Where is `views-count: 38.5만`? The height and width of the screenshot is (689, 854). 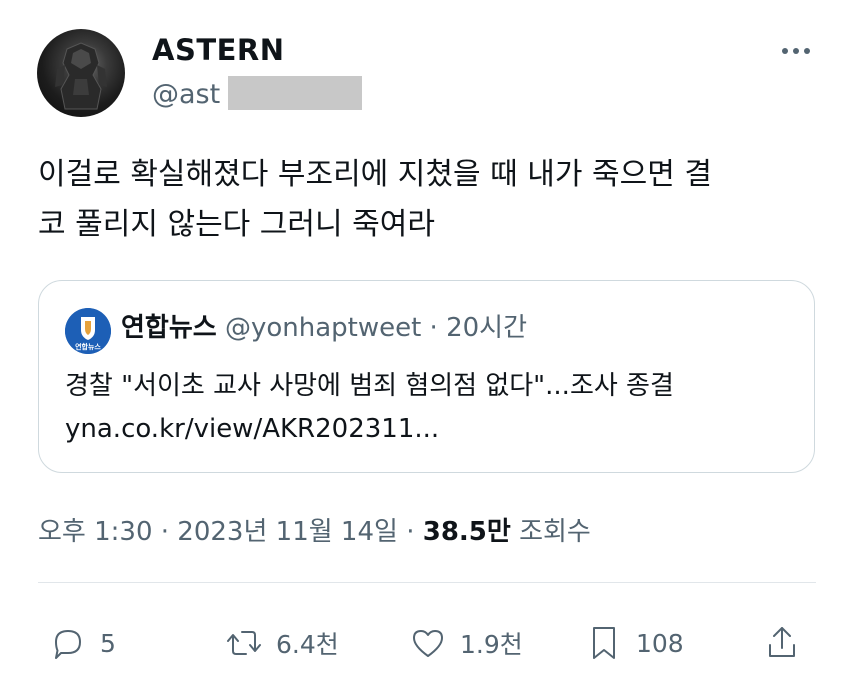 views-count: 38.5만 is located at coordinates (466, 532).